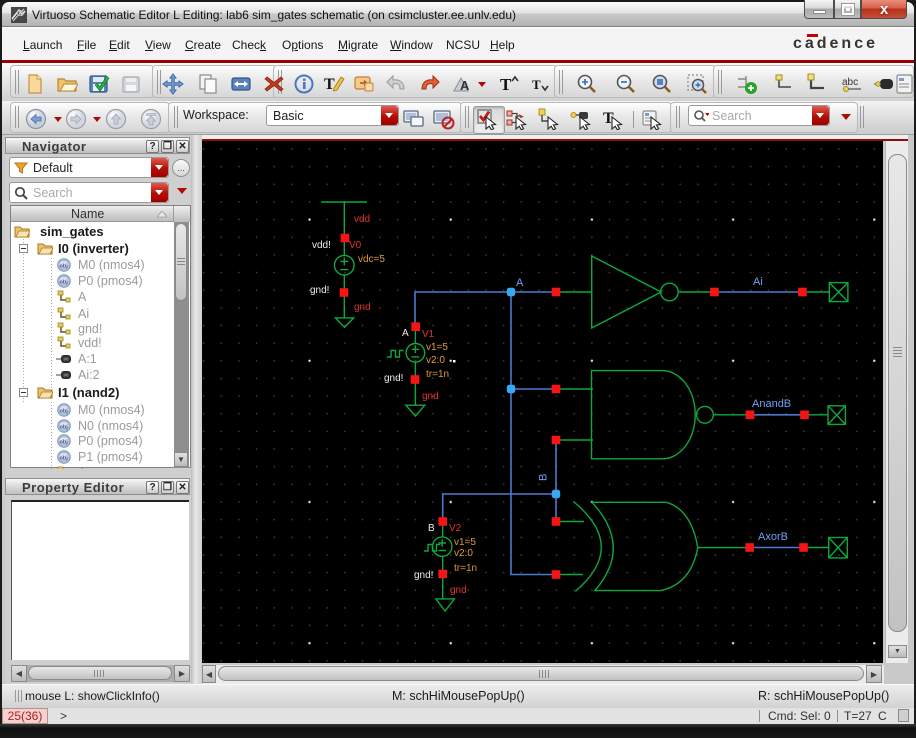 The width and height of the screenshot is (916, 738). I want to click on svg-text: AxorB, so click(773, 537).